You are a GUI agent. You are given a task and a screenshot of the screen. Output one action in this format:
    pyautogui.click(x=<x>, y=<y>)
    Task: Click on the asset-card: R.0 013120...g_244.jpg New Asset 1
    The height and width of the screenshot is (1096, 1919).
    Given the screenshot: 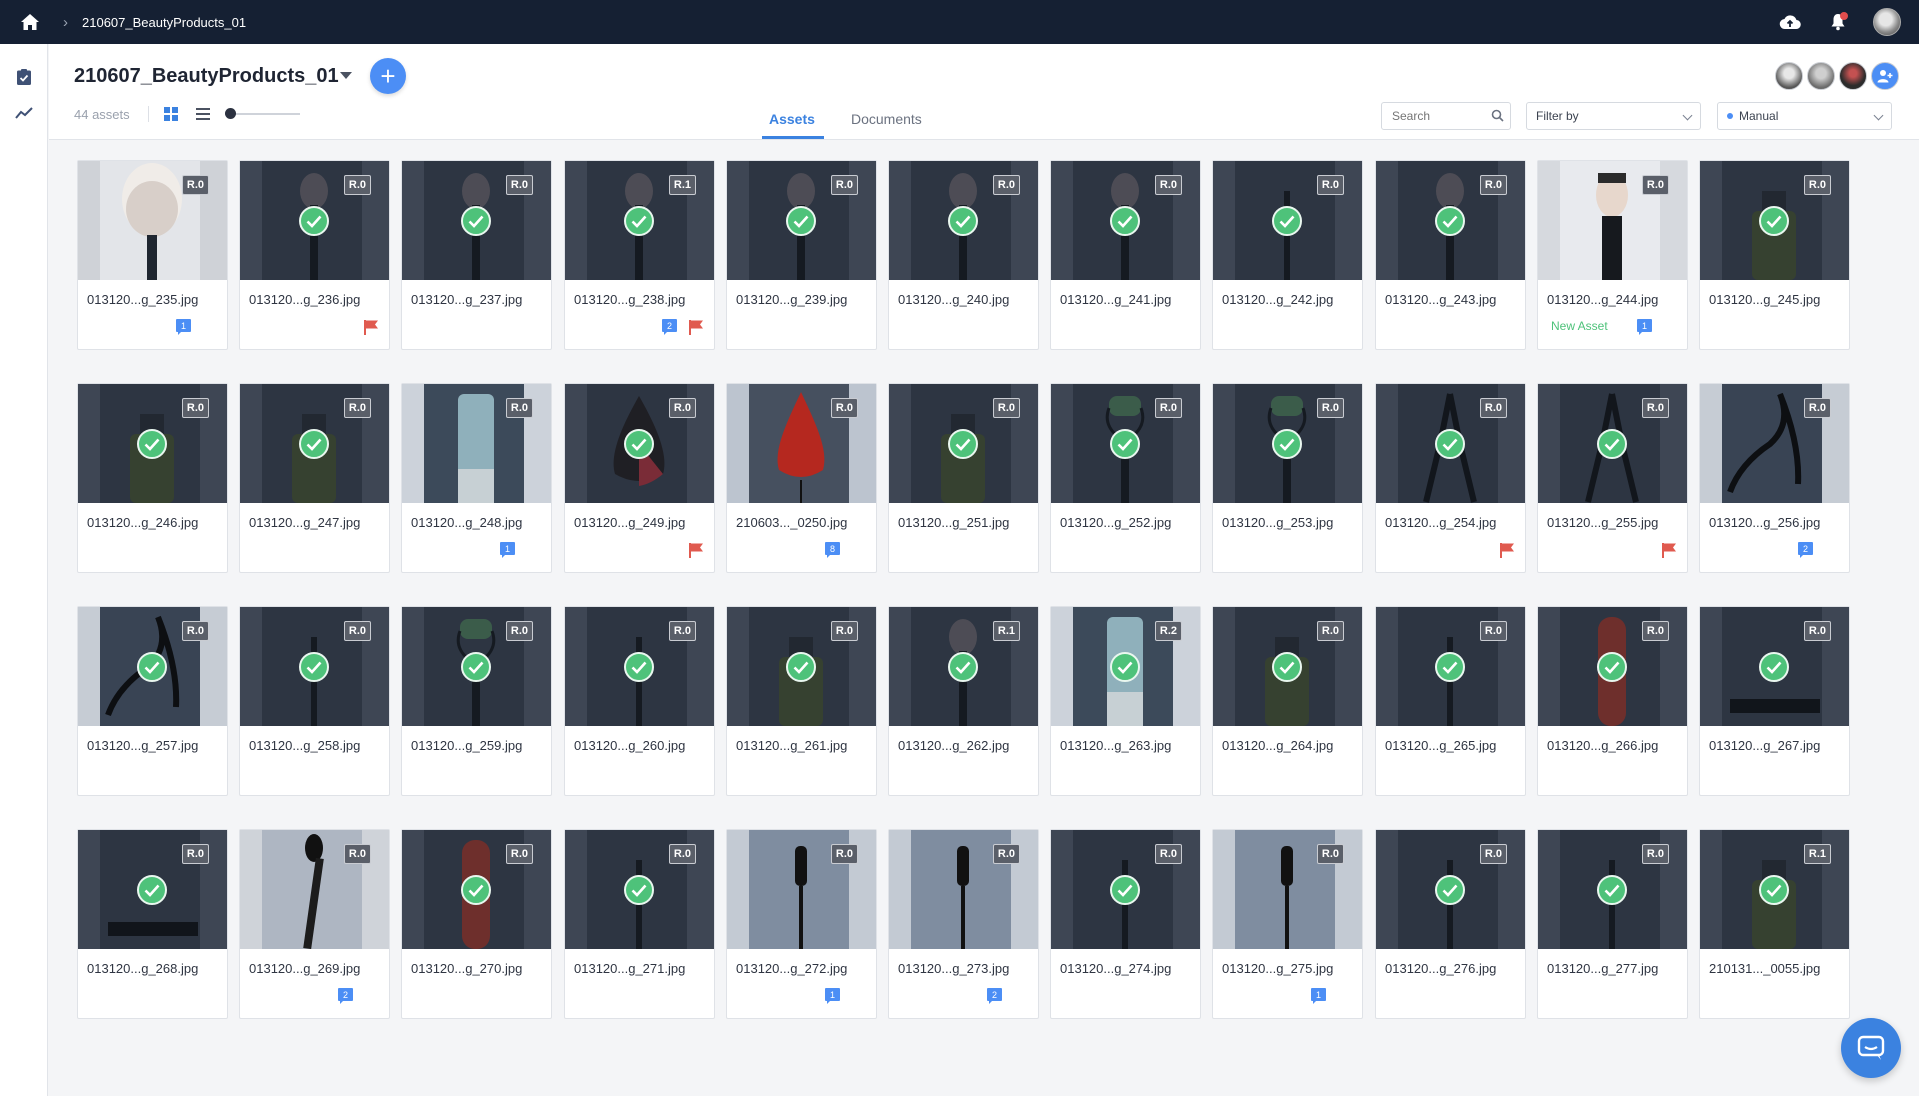 What is the action you would take?
    pyautogui.click(x=1612, y=255)
    